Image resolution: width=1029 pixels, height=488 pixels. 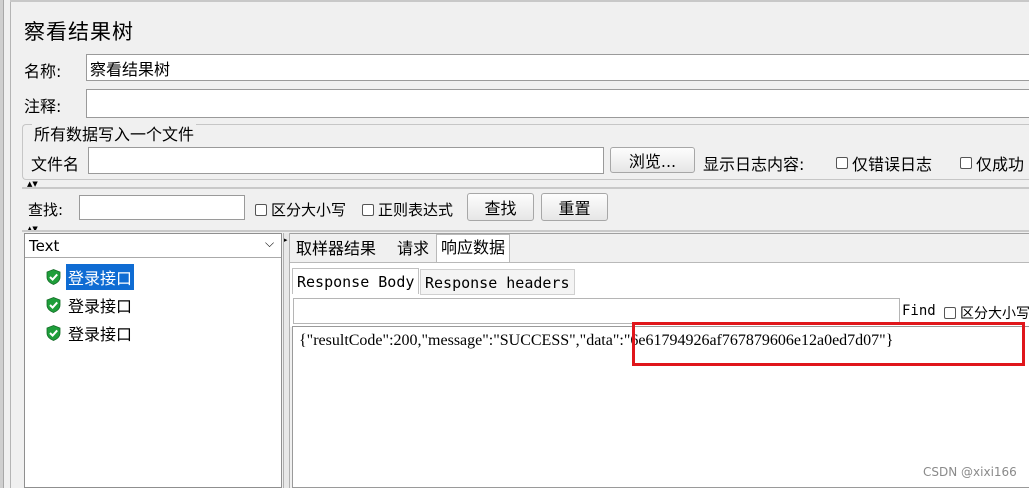 I want to click on errors-only-checkbox-box, so click(x=842, y=163).